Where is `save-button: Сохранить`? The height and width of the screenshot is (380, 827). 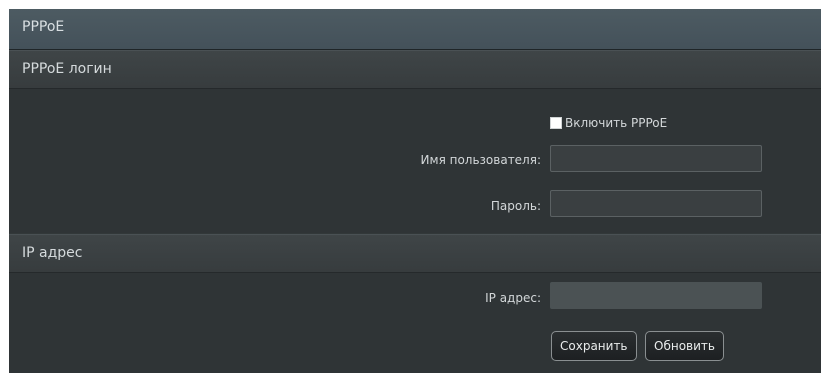 save-button: Сохранить is located at coordinates (594, 346).